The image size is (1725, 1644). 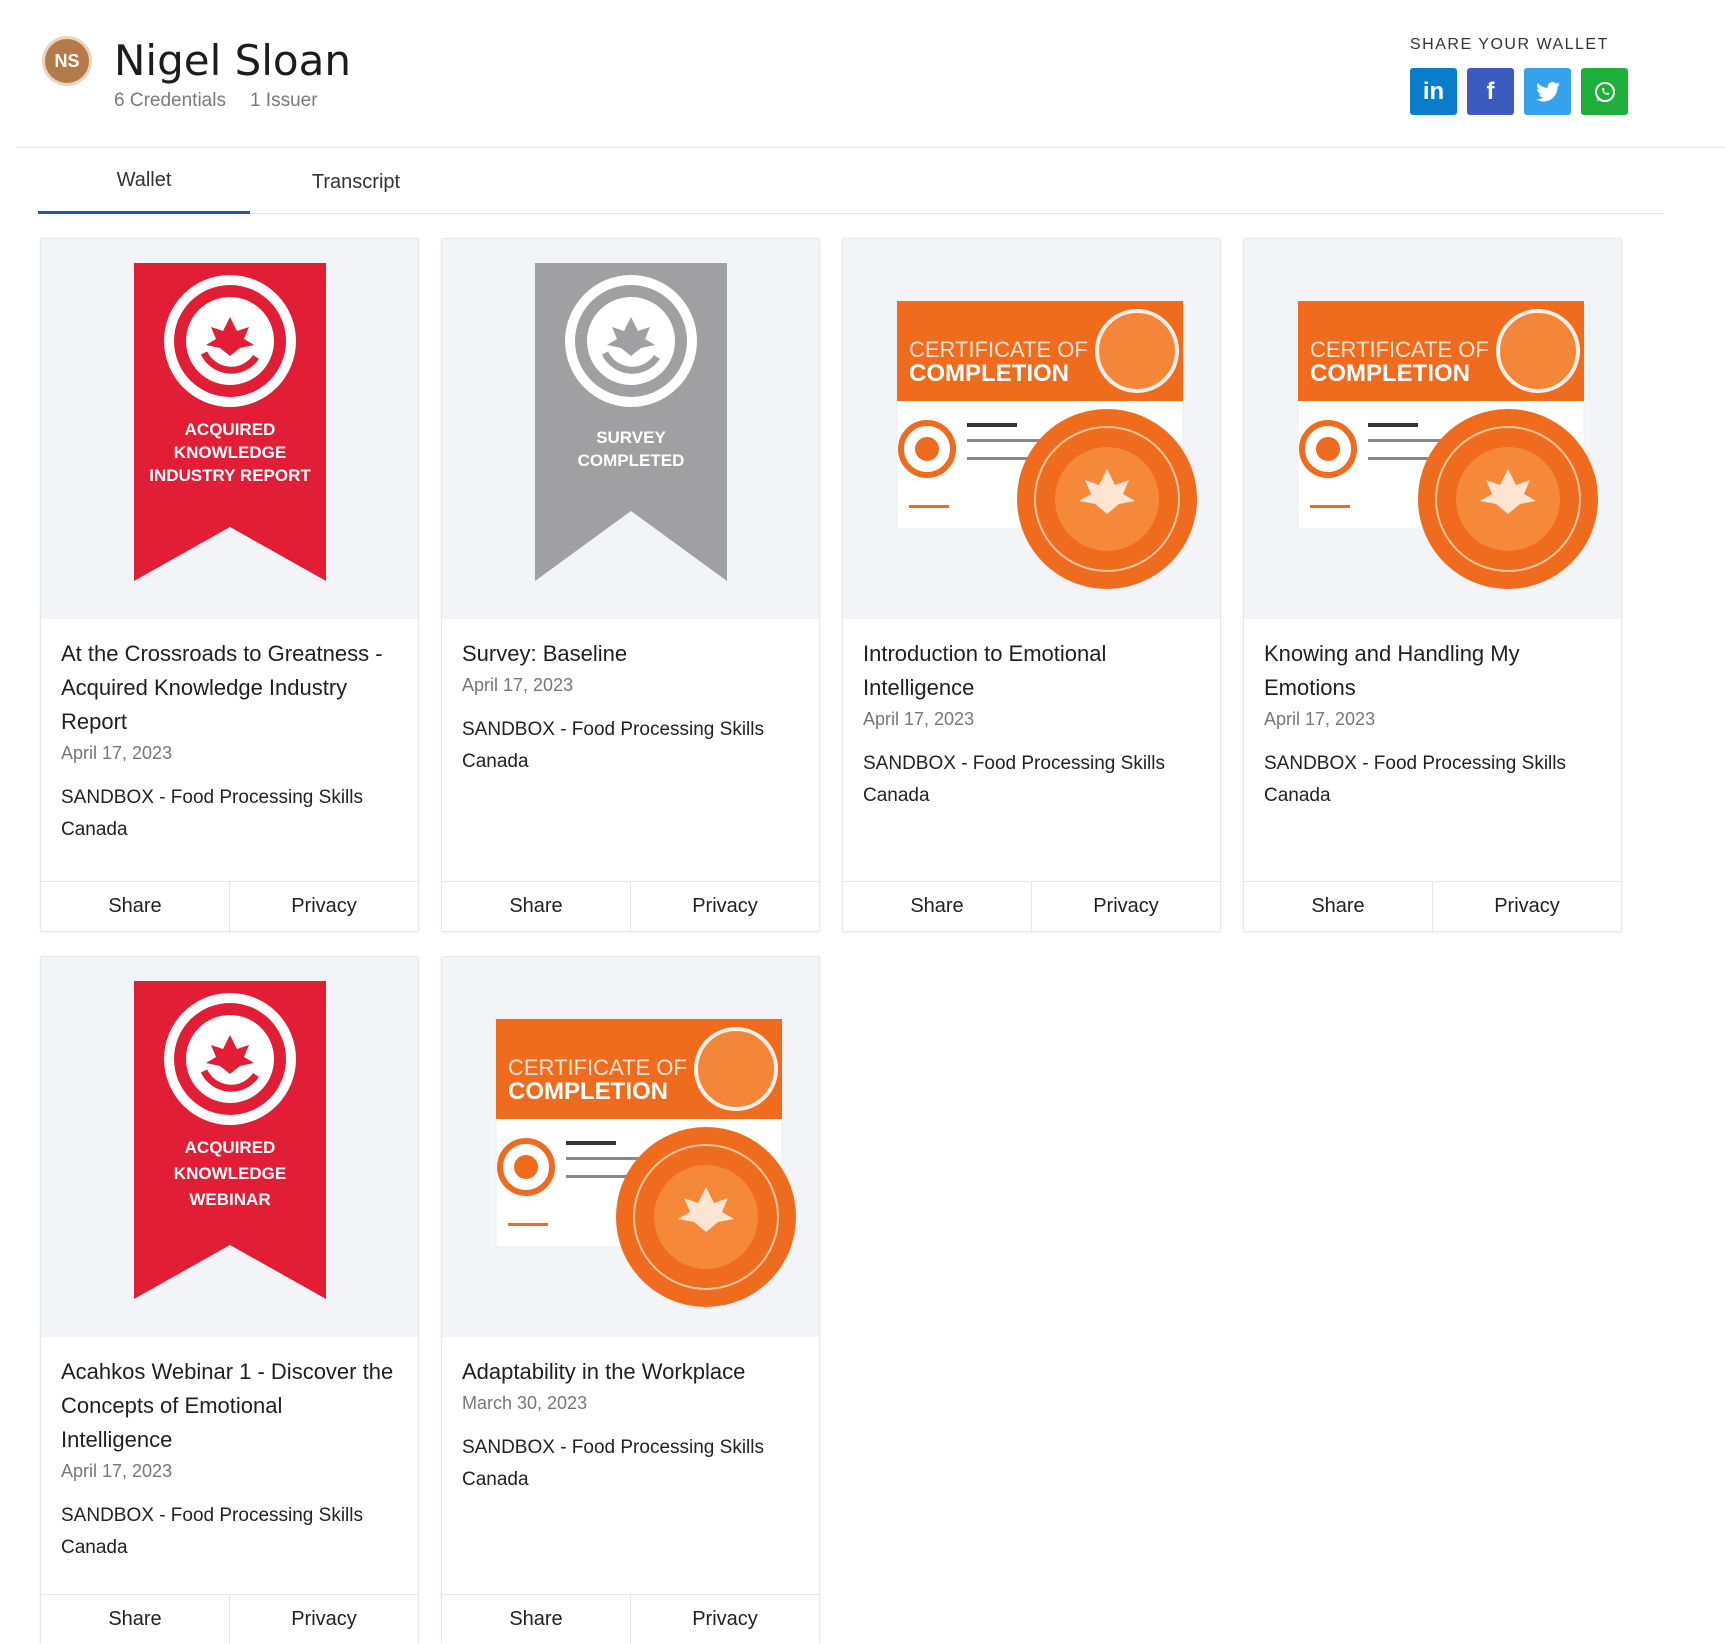 What do you see at coordinates (1519, 91) in the screenshot?
I see `social-share-buttons: in f` at bounding box center [1519, 91].